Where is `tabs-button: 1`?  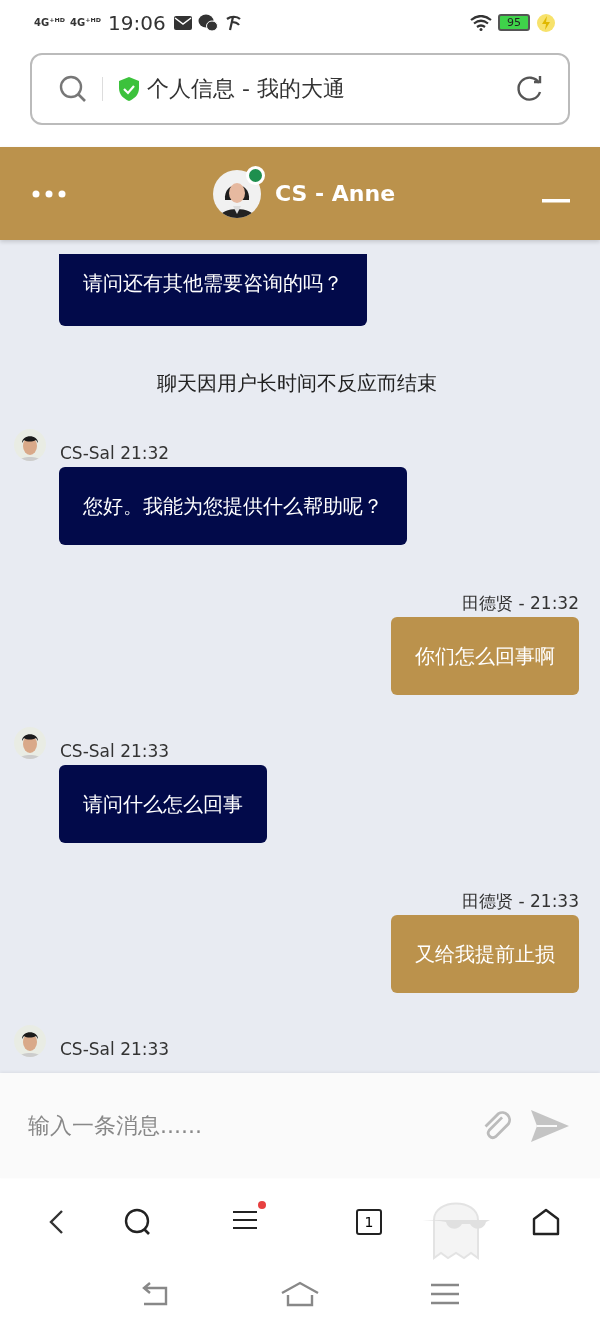 tabs-button: 1 is located at coordinates (369, 1221).